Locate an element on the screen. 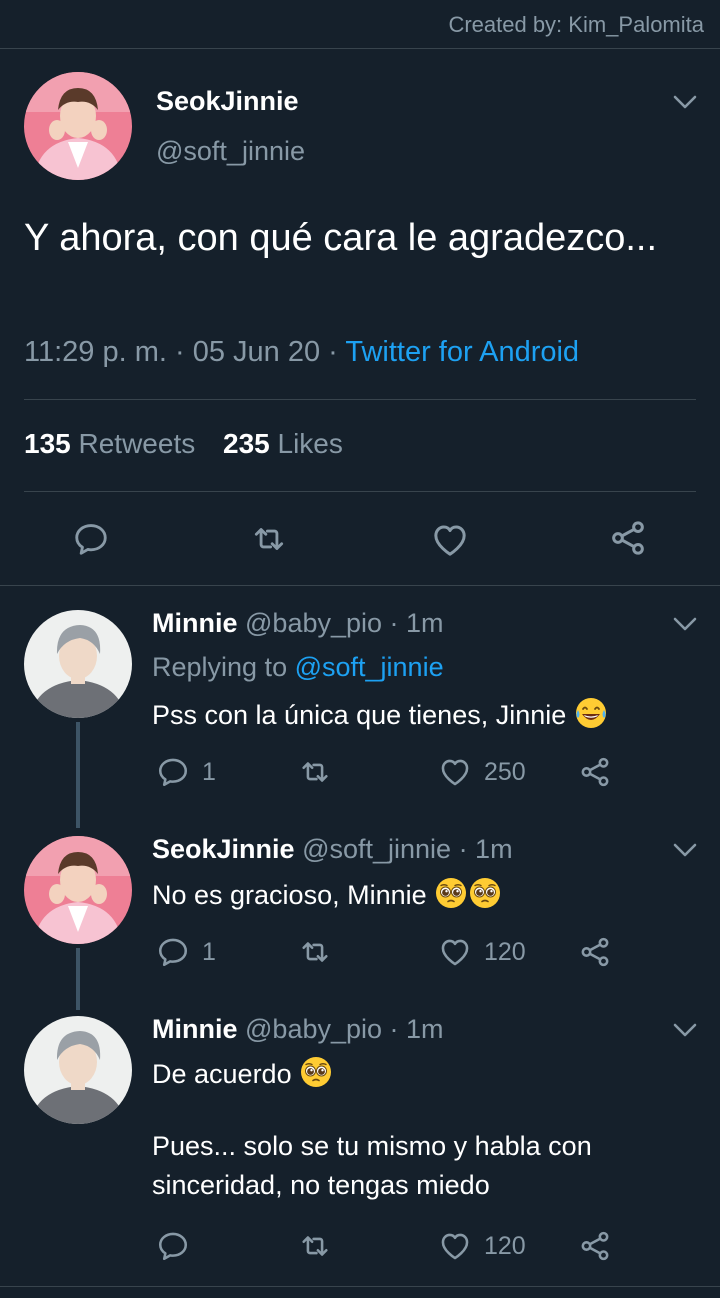  author-handle: @soft_jinnie is located at coordinates (230, 151).